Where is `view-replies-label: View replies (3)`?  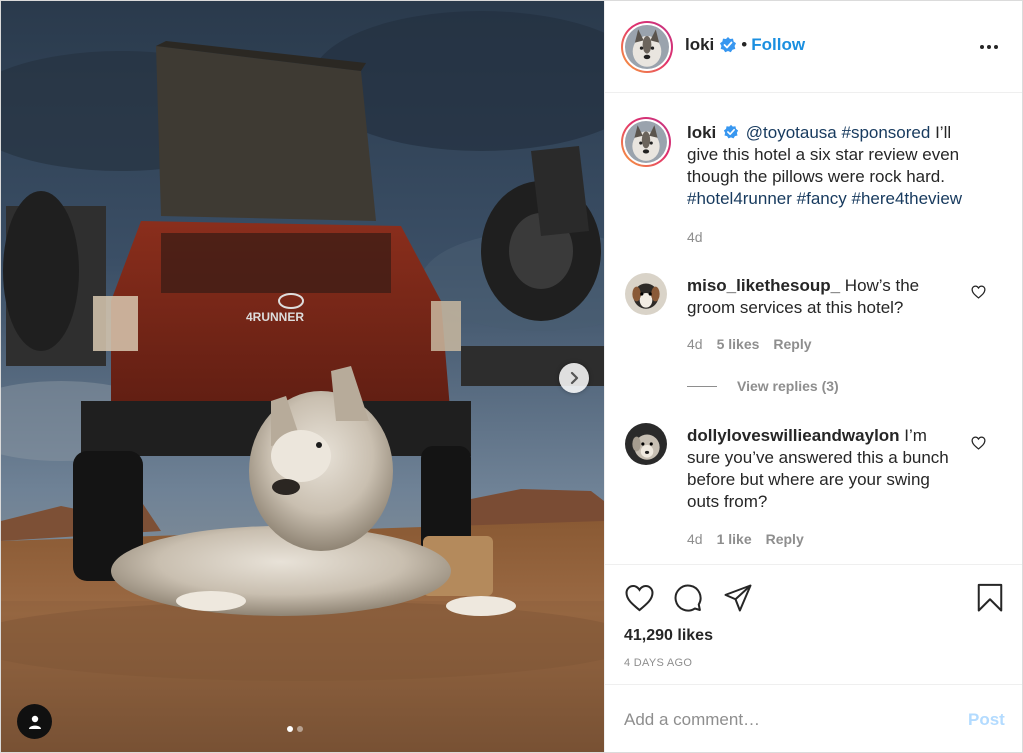
view-replies-label: View replies (3) is located at coordinates (788, 386).